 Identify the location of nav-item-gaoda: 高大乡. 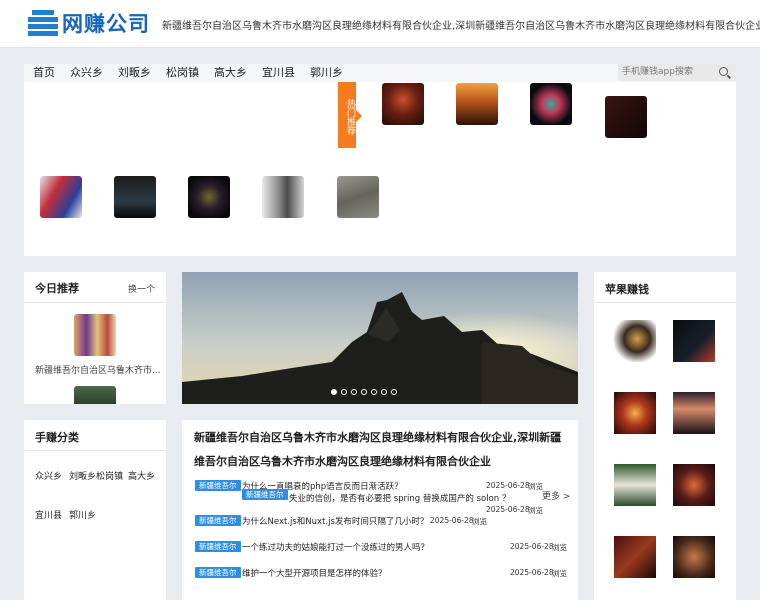
(230, 73).